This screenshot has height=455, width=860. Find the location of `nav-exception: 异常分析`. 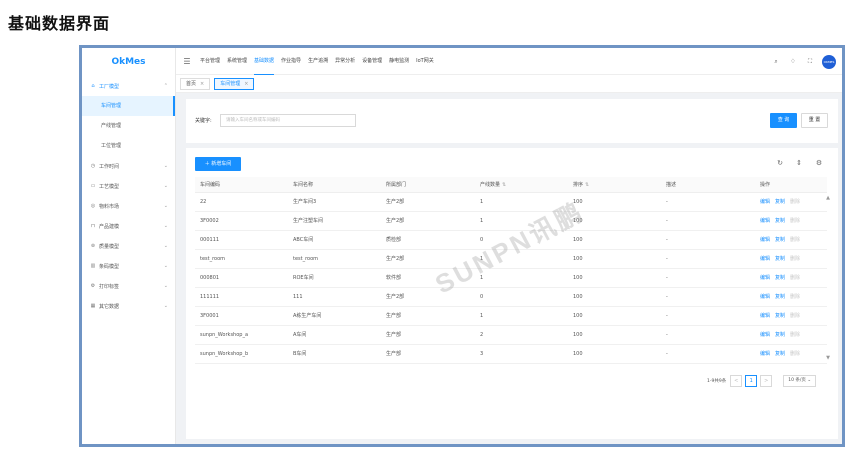

nav-exception: 异常分析 is located at coordinates (345, 61).